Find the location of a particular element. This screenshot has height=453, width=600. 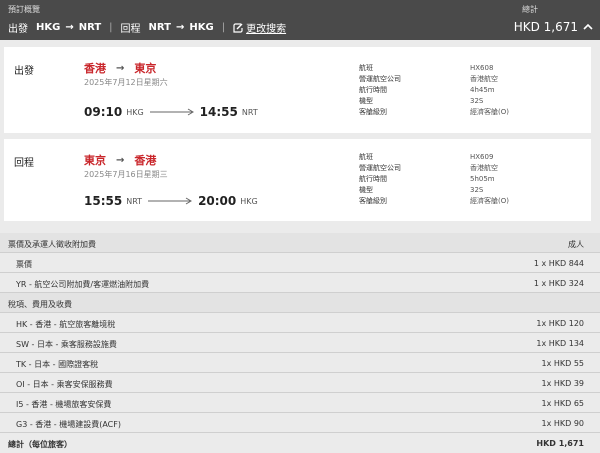

departure-time: 15:55 is located at coordinates (103, 201).